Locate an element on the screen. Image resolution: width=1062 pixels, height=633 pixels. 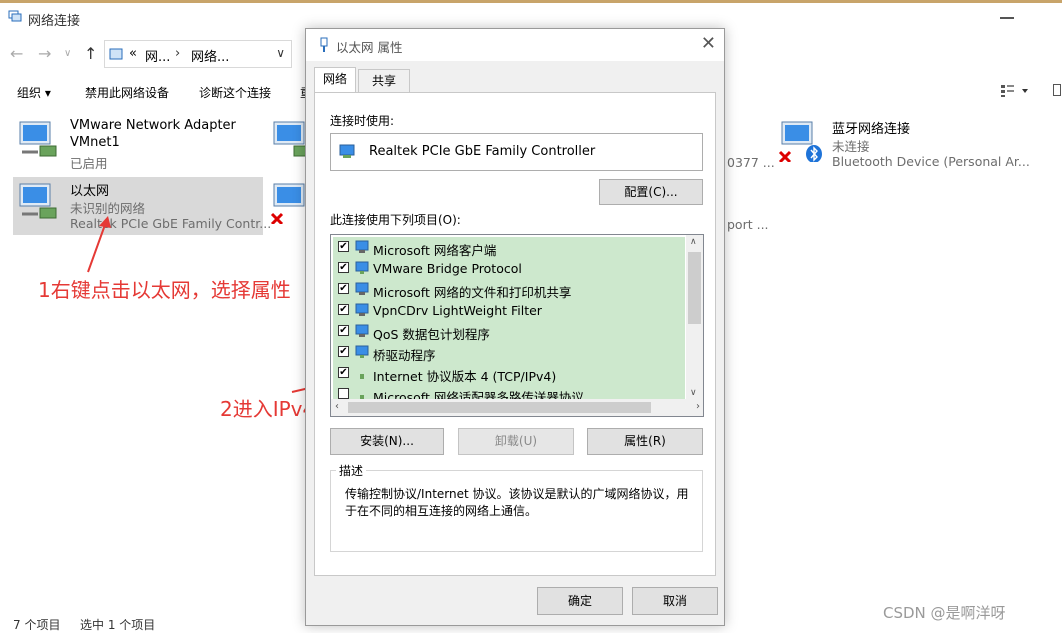
tab-sharing: 共享 is located at coordinates (384, 81).